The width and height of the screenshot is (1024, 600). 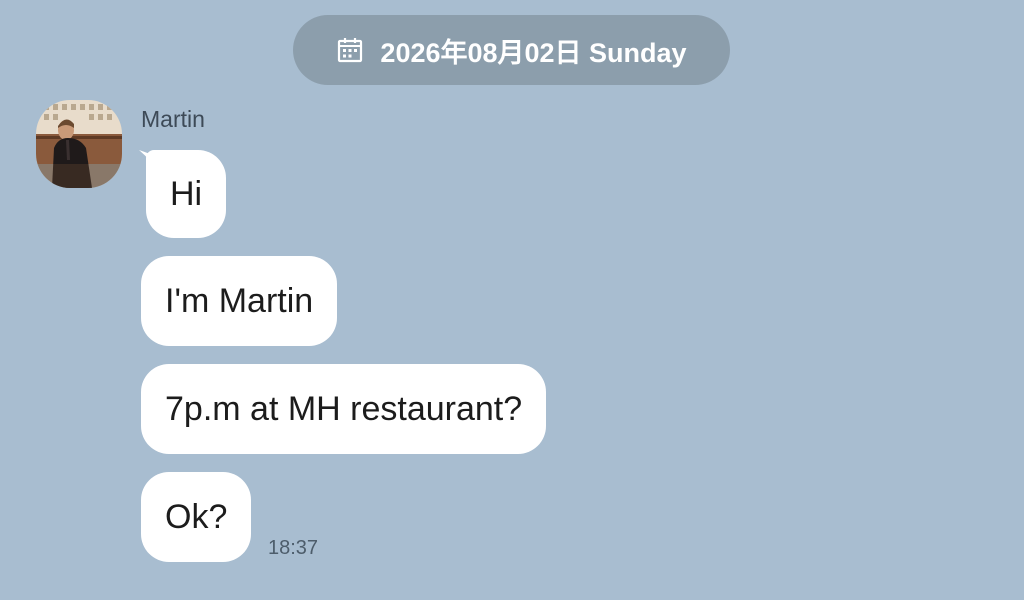 What do you see at coordinates (186, 194) in the screenshot?
I see `message-bubble: Hi` at bounding box center [186, 194].